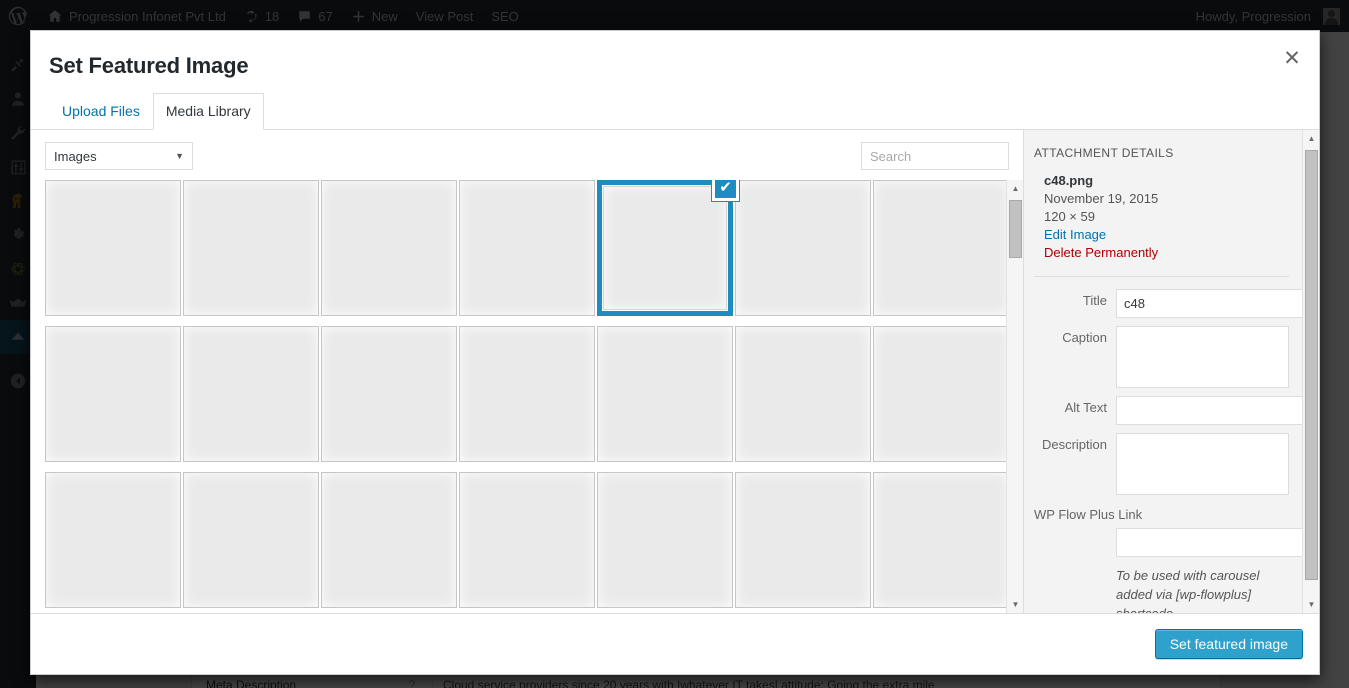 The height and width of the screenshot is (688, 1349). I want to click on media-thumbnail-selected: ✔, so click(668, 248).